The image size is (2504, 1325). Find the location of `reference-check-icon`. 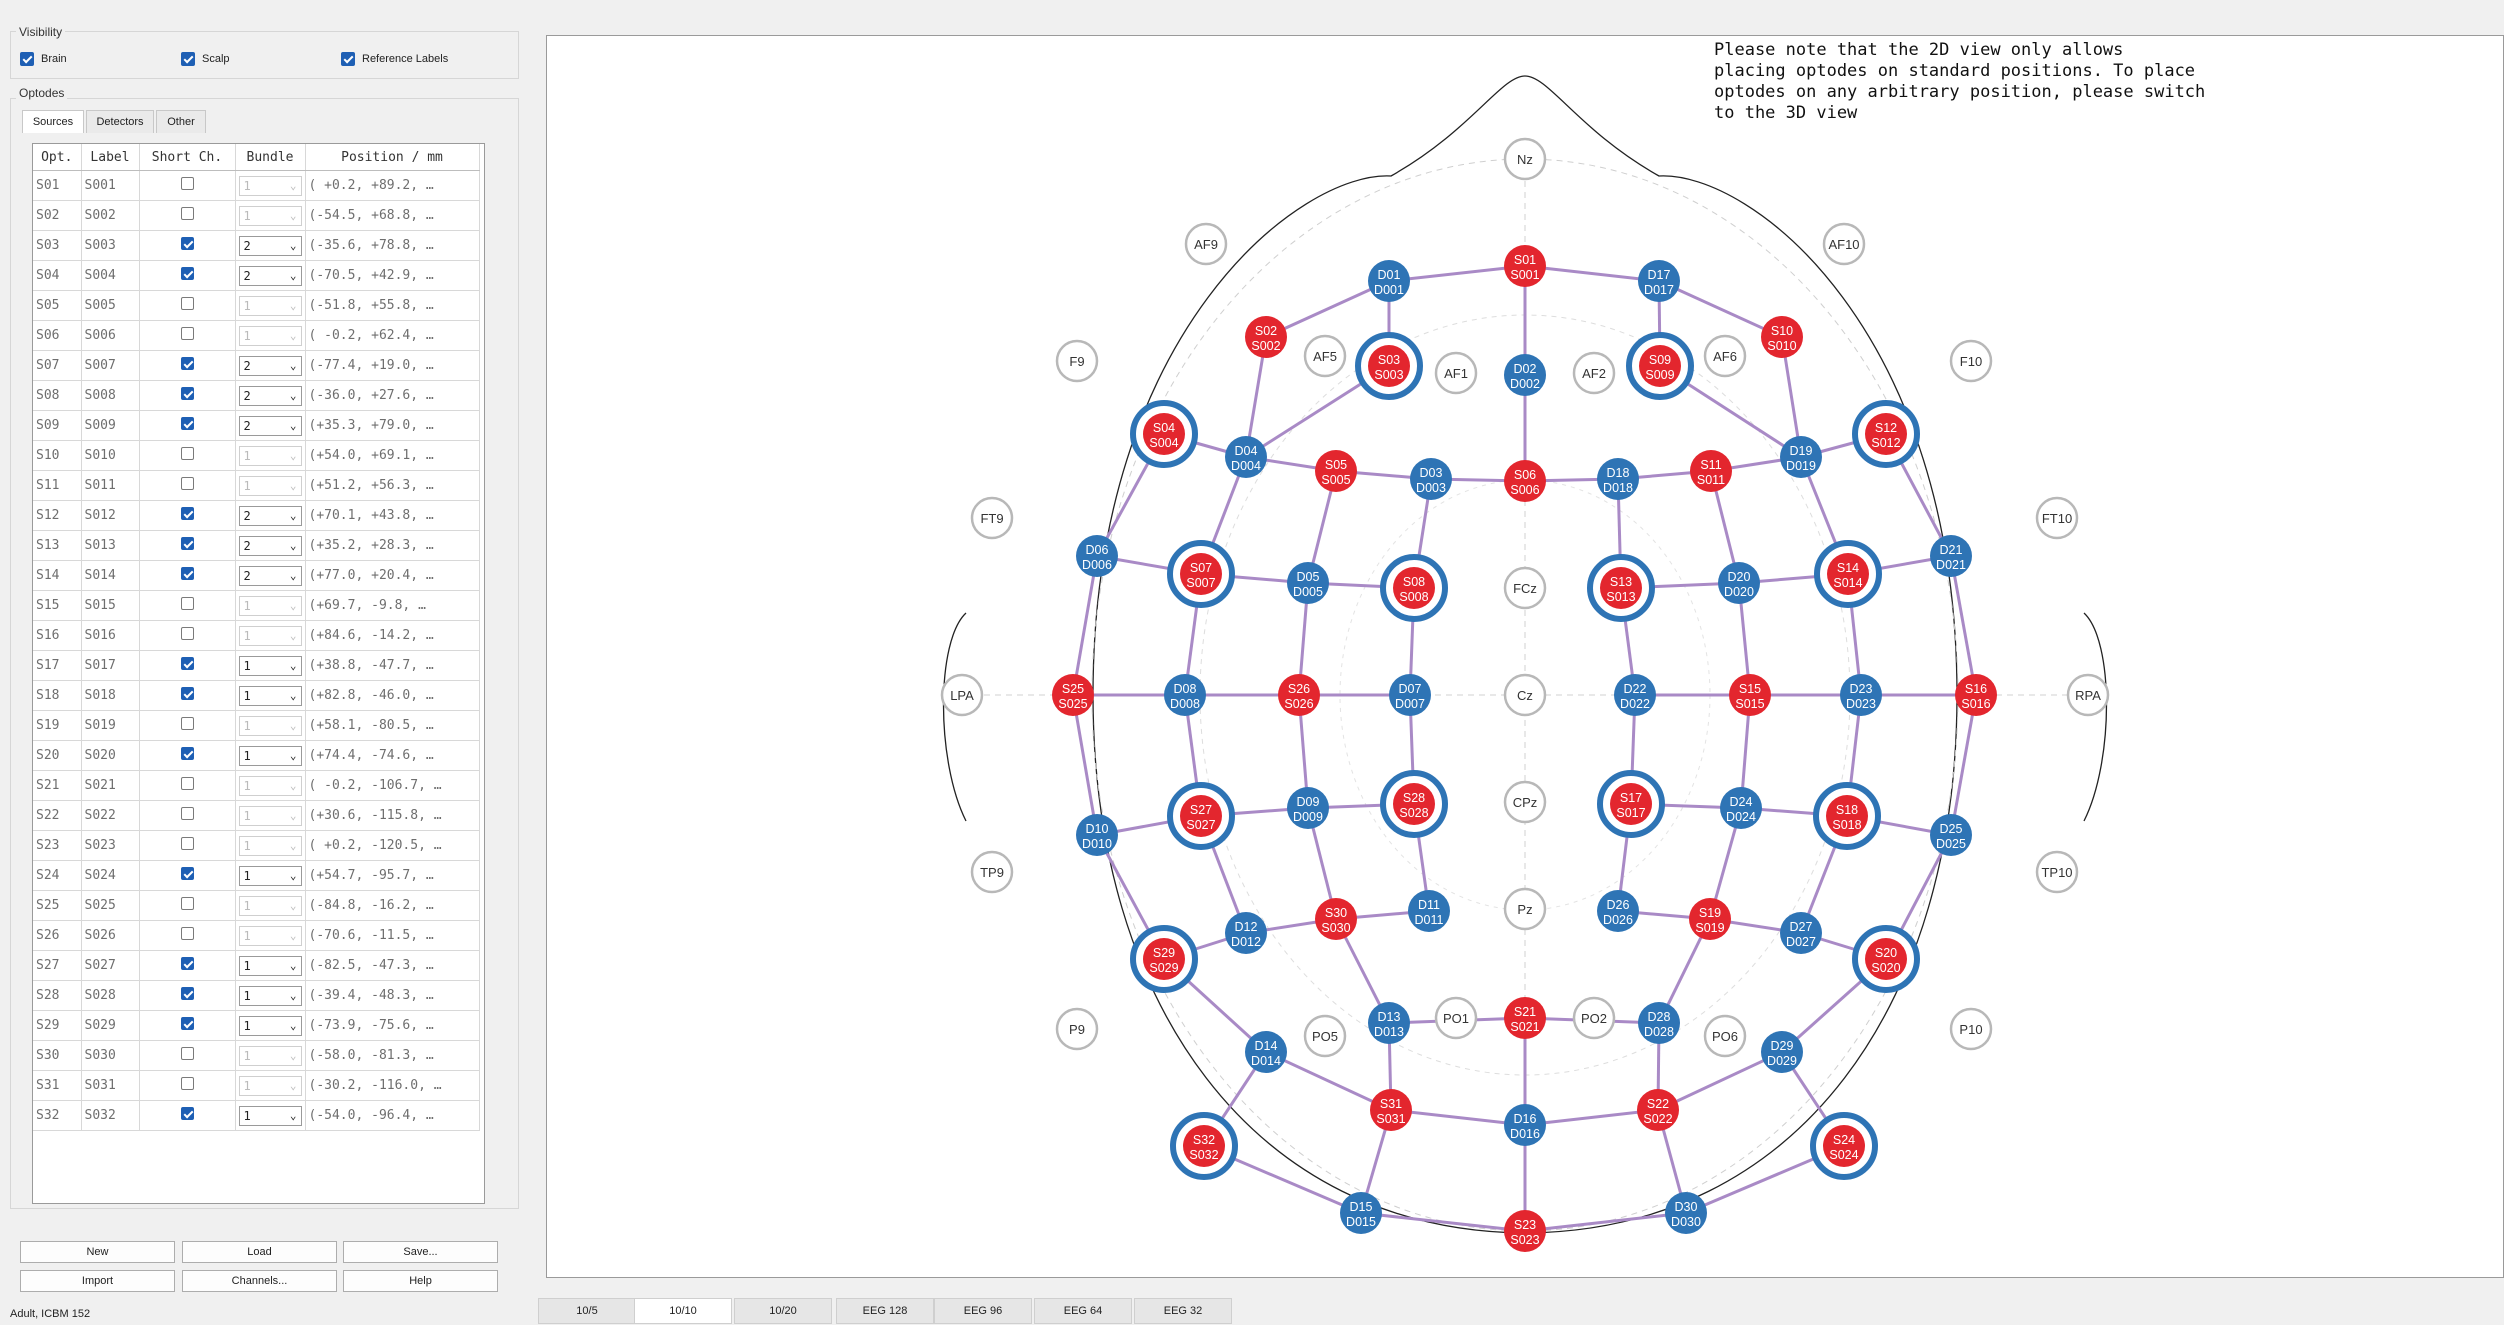

reference-check-icon is located at coordinates (348, 59).